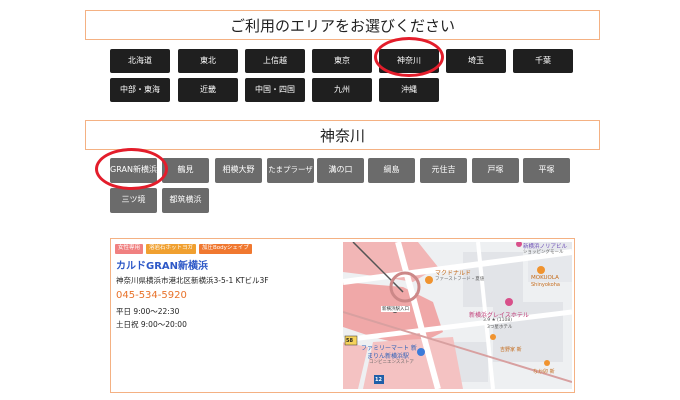 Image resolution: width=680 pixels, height=400 pixels. Describe the element at coordinates (148, 311) in the screenshot. I see `shop-hours-weekday: 平日 9:00〜22:30` at that location.